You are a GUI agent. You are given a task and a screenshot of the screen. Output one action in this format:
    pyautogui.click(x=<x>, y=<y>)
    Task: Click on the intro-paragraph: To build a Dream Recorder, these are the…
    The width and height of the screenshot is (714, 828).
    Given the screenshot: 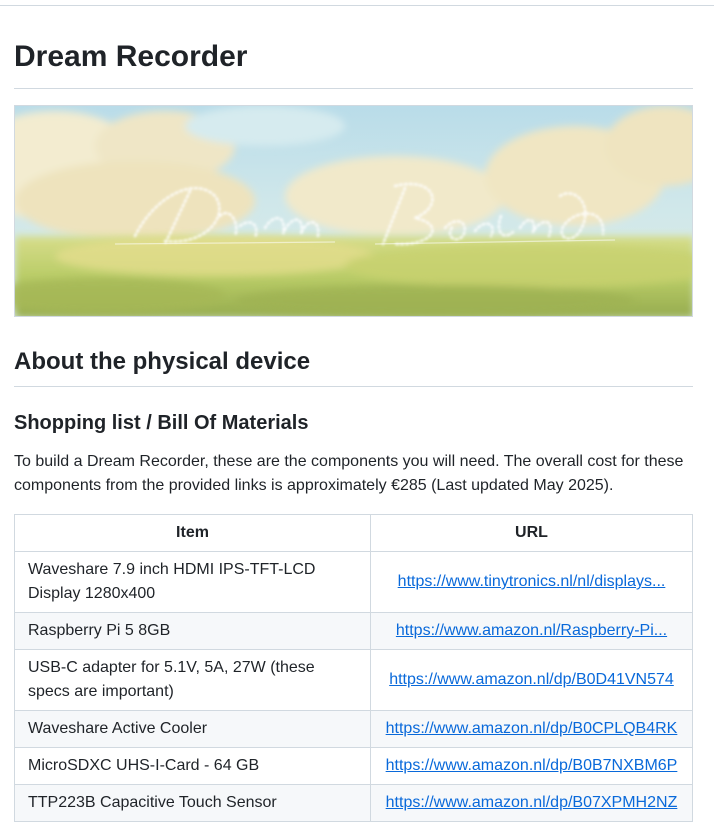 What is the action you would take?
    pyautogui.click(x=349, y=473)
    